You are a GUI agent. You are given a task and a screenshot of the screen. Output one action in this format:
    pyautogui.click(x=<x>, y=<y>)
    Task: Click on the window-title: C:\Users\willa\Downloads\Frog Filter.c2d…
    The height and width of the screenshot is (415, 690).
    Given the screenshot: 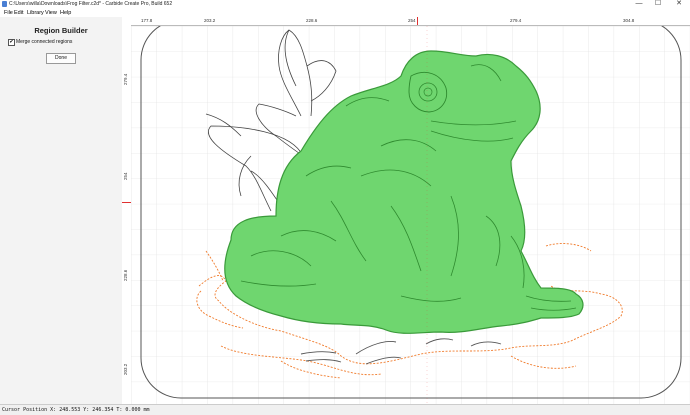 What is the action you would take?
    pyautogui.click(x=91, y=4)
    